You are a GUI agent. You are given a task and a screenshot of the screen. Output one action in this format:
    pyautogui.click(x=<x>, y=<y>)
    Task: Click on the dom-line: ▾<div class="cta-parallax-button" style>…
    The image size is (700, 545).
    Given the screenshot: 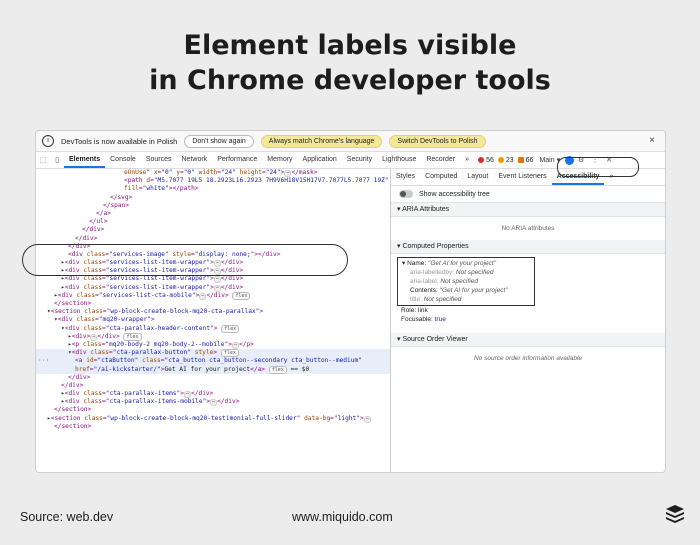 What is the action you would take?
    pyautogui.click(x=213, y=353)
    